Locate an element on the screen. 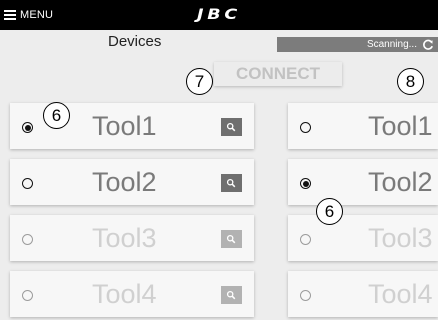 The height and width of the screenshot is (320, 438). tool-card-right-2: Tool2 is located at coordinates (363, 182).